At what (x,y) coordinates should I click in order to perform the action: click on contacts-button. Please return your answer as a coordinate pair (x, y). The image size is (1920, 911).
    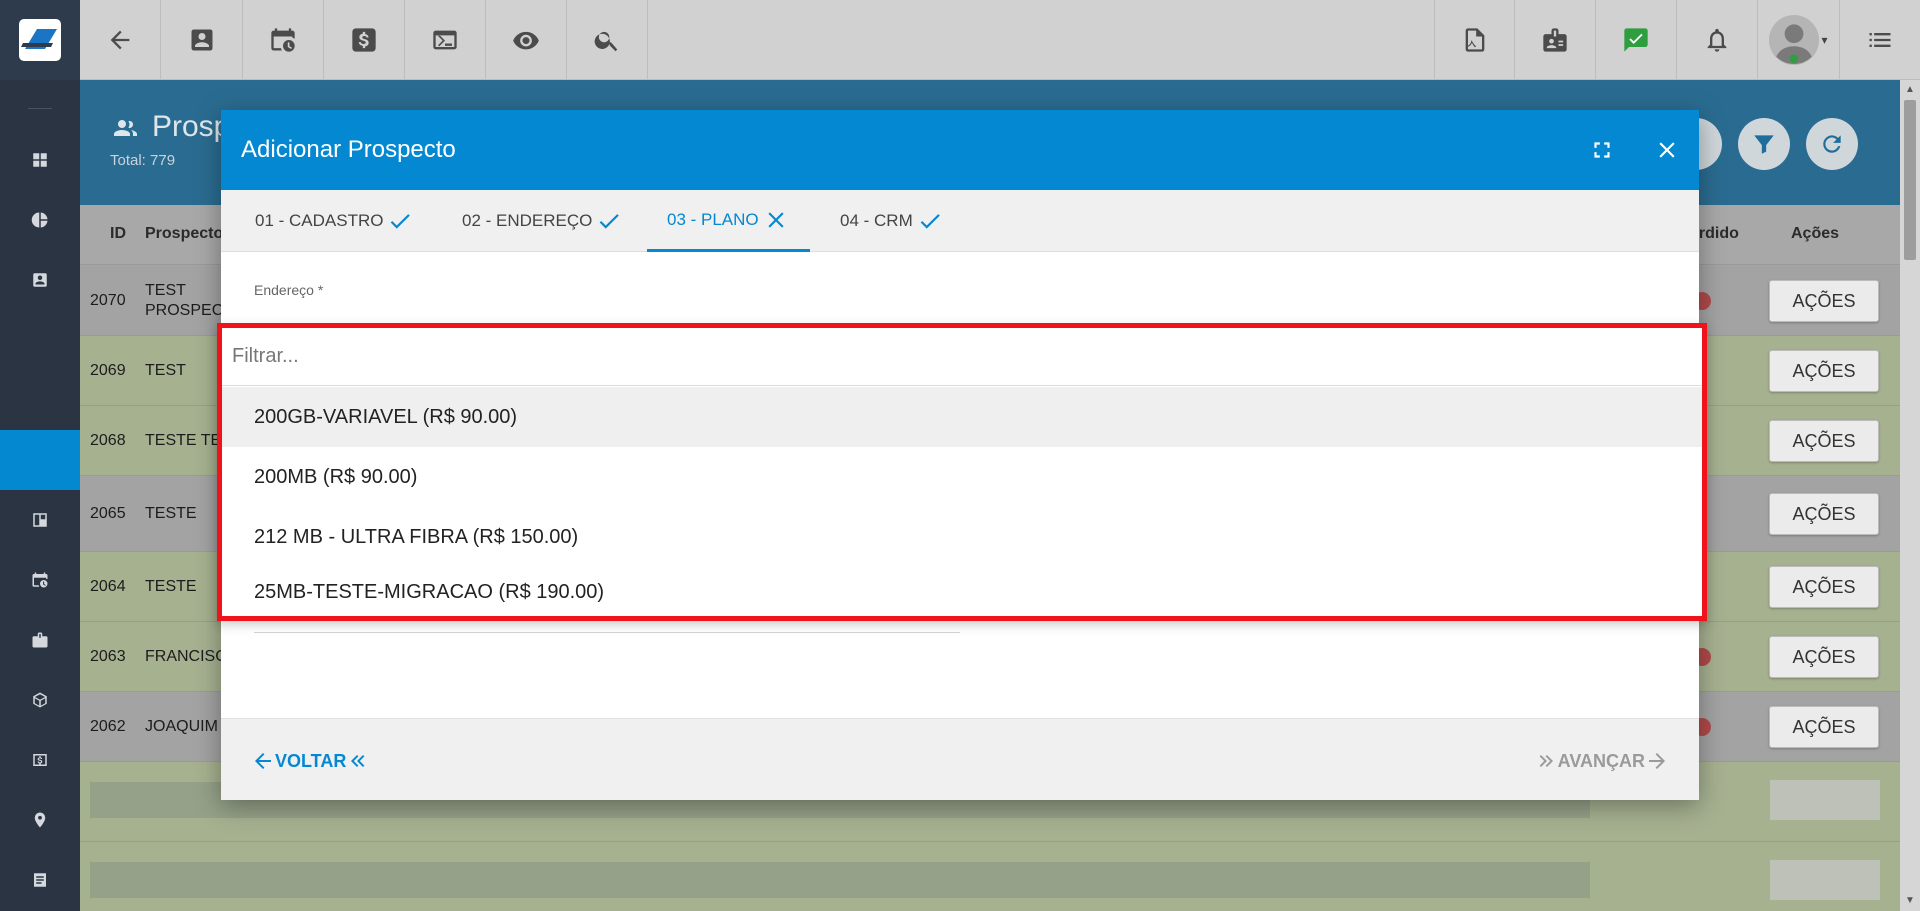
    Looking at the image, I should click on (202, 40).